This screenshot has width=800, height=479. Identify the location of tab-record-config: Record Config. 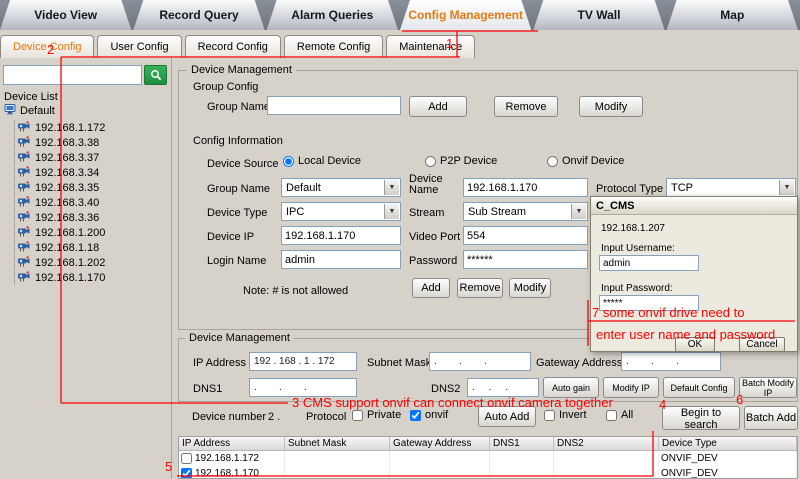
(232, 46).